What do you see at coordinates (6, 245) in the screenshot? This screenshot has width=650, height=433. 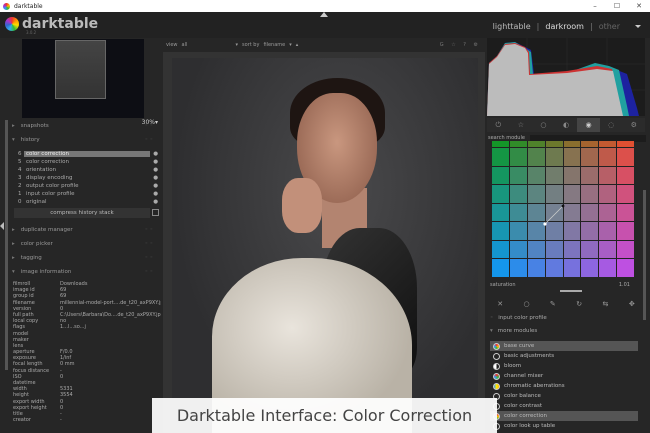 I see `left-scrollbar` at bounding box center [6, 245].